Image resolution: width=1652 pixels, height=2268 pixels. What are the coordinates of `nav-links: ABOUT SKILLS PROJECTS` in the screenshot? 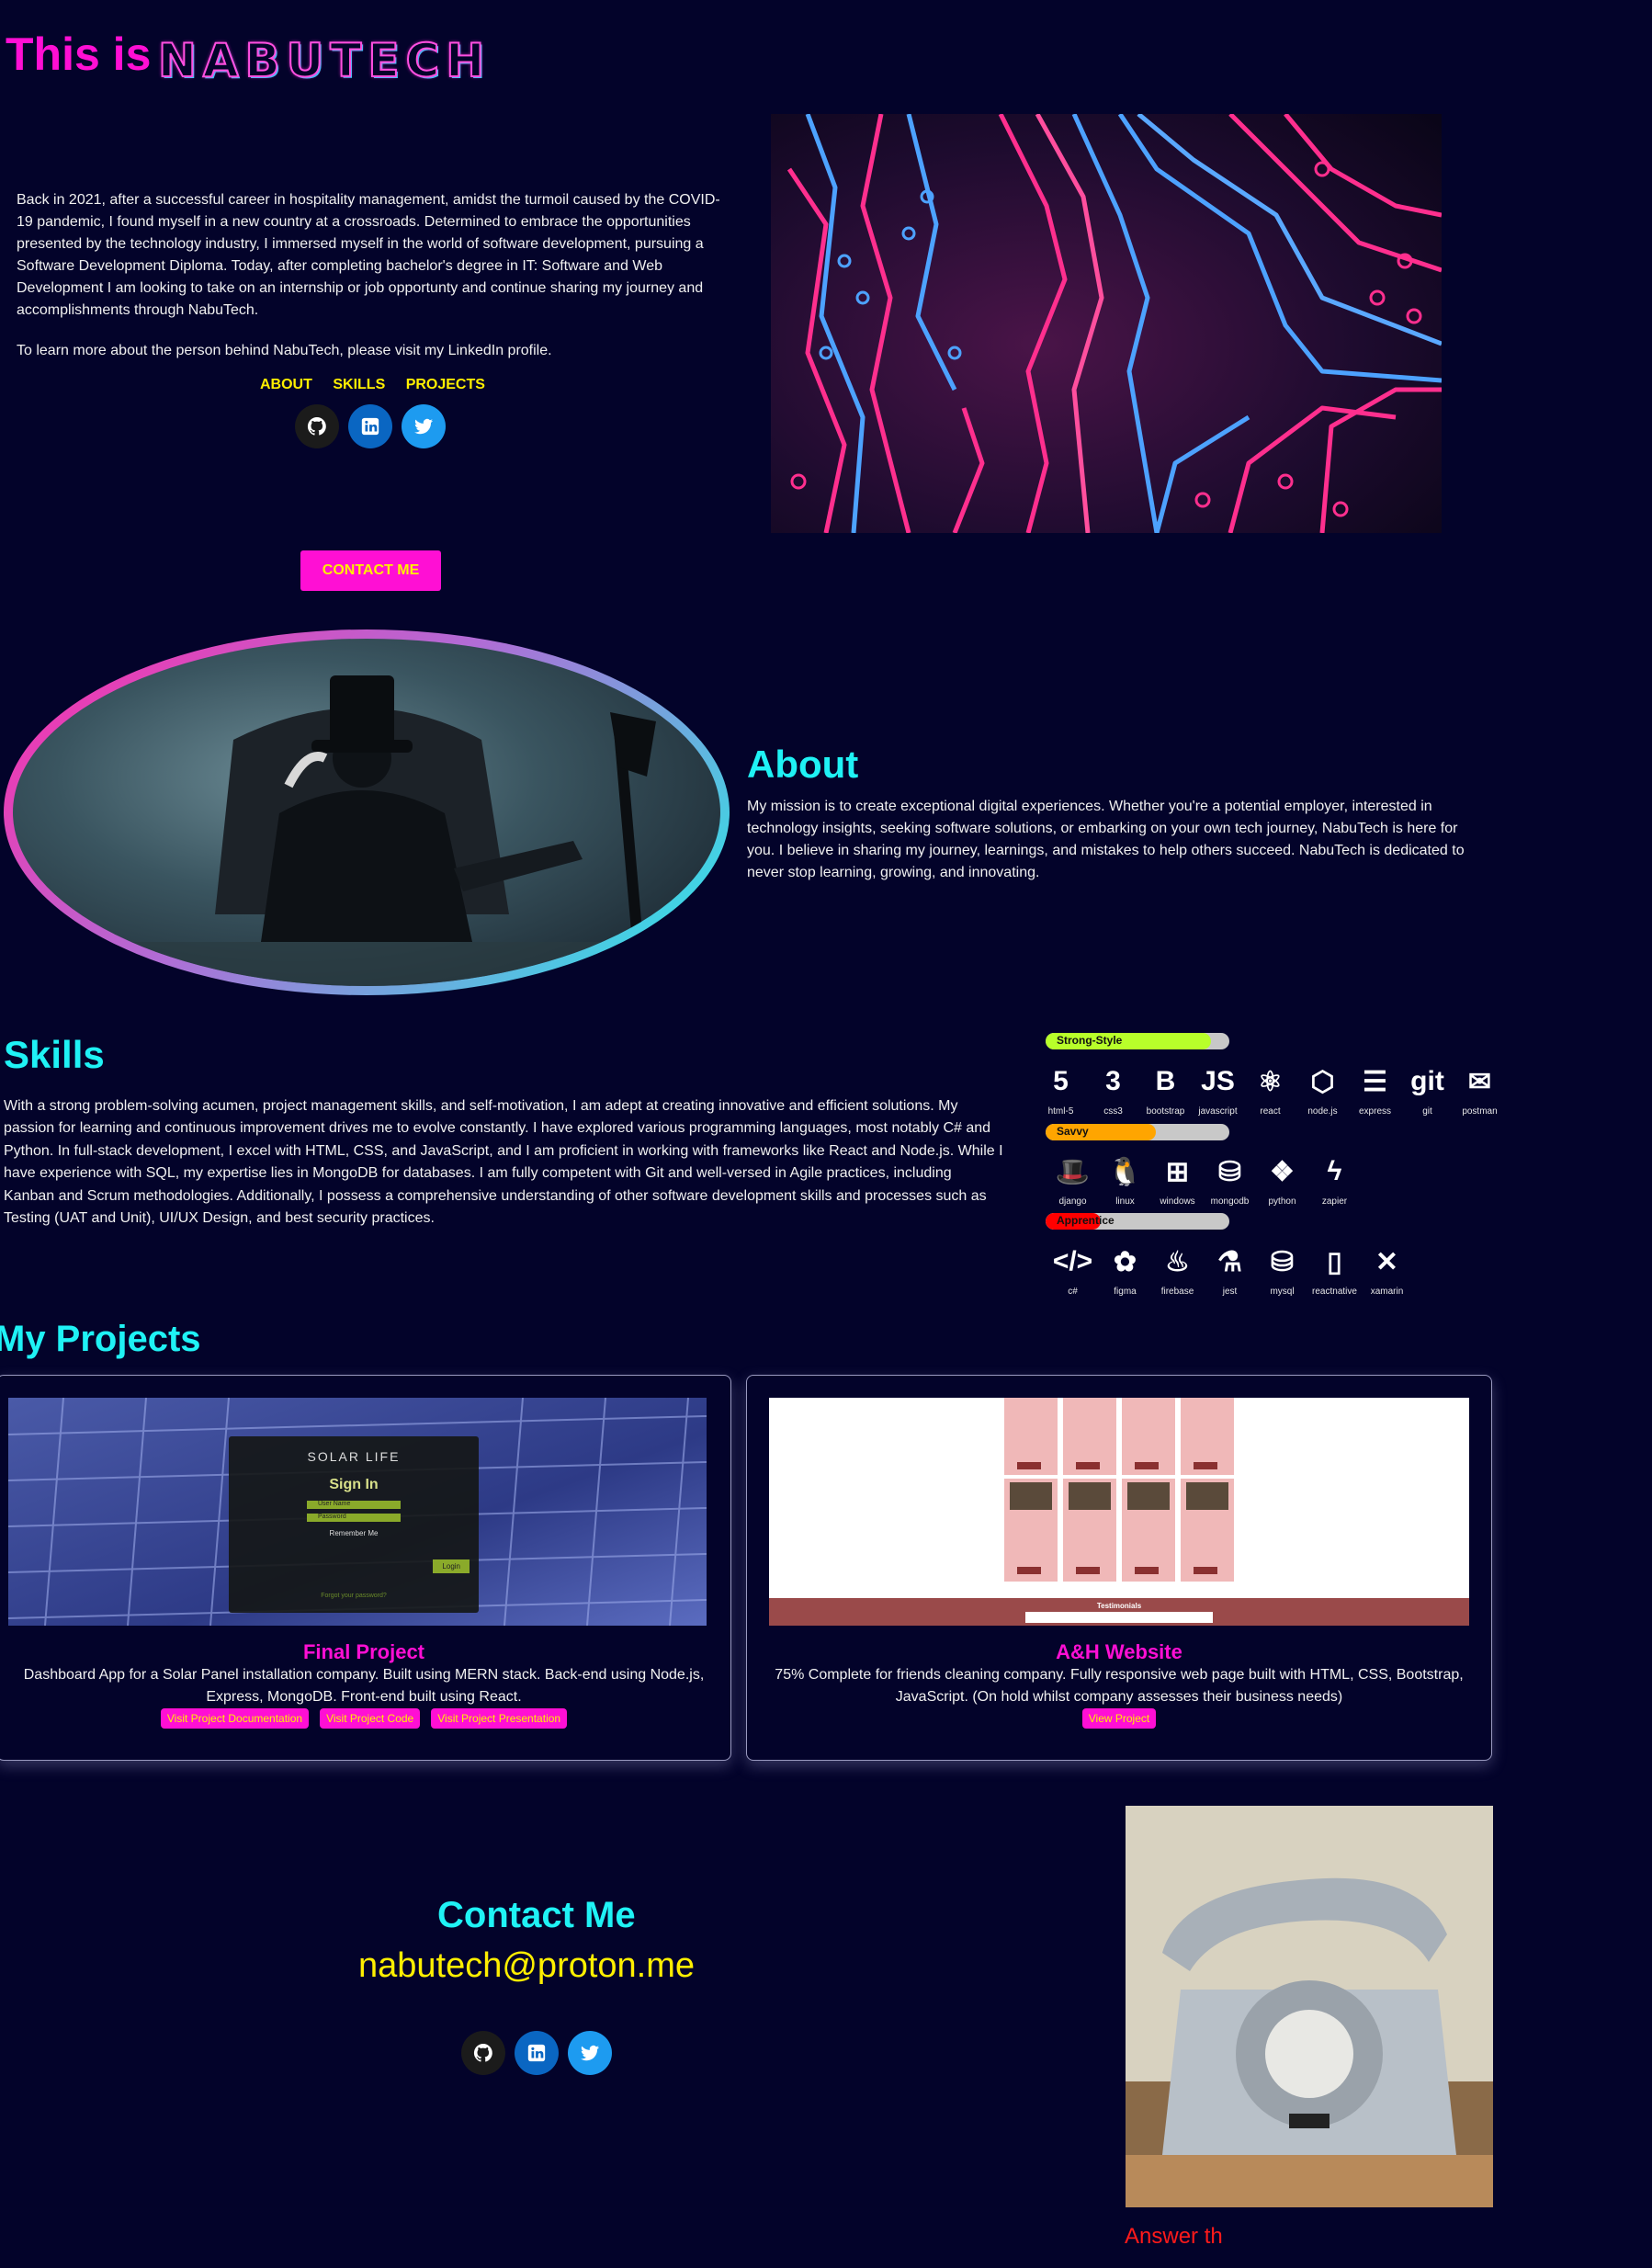 It's located at (381, 385).